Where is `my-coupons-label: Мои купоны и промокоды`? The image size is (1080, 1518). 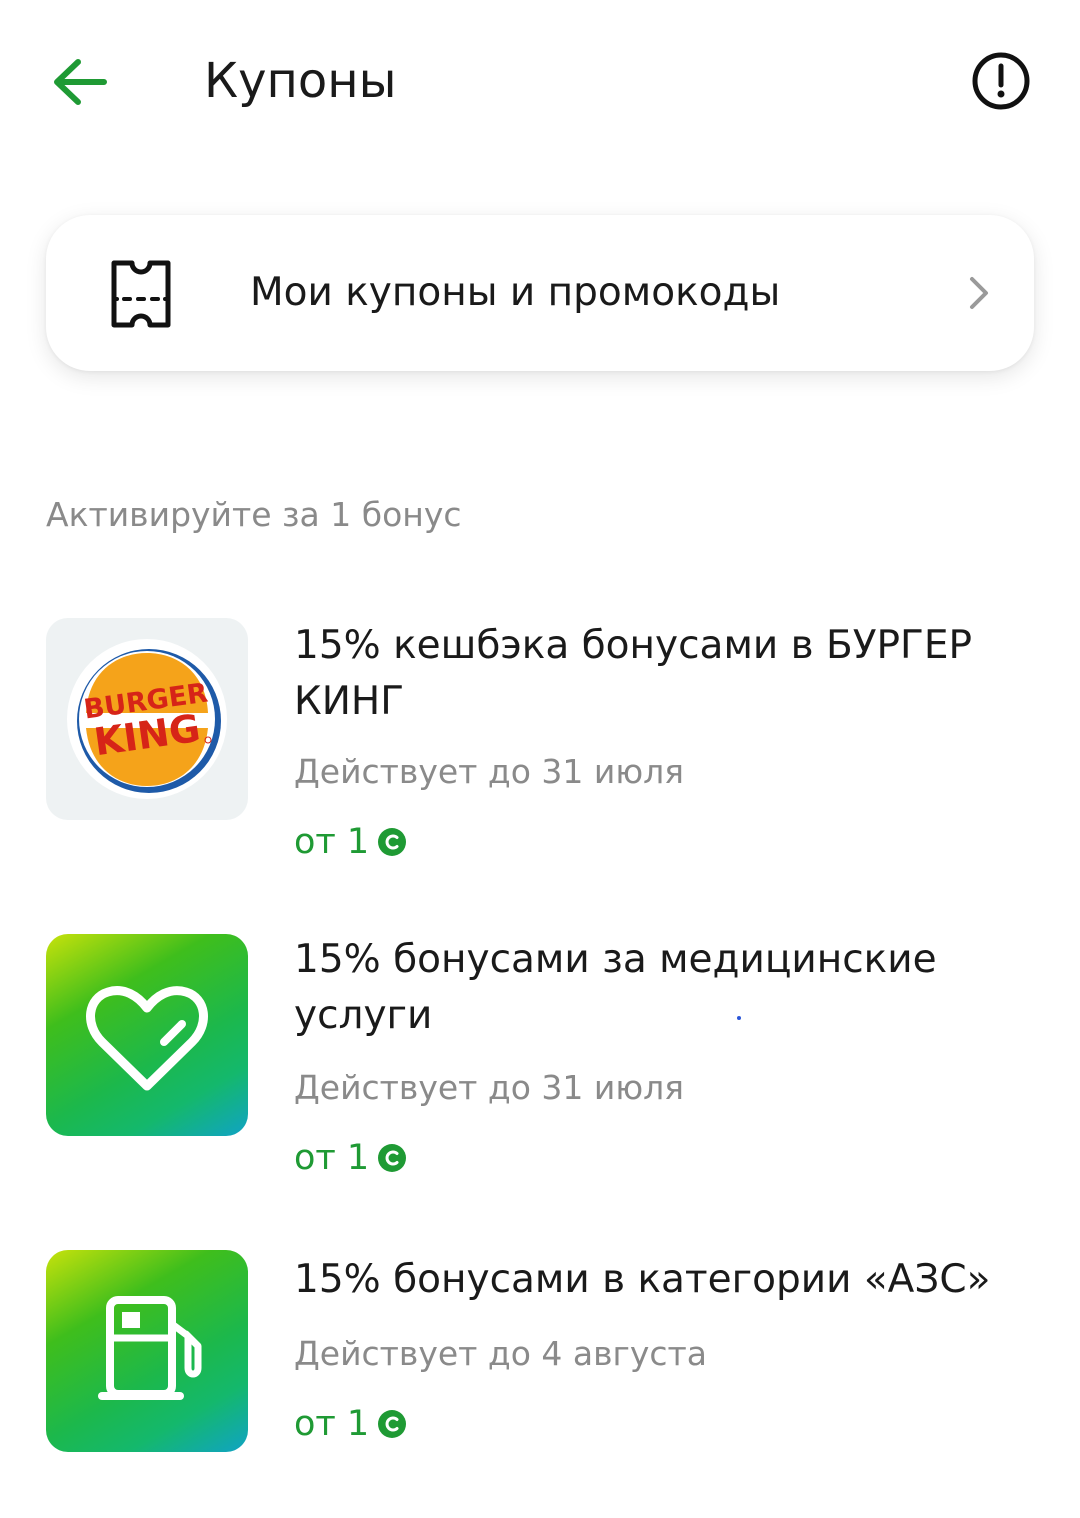 my-coupons-label: Мои купоны и промокоды is located at coordinates (515, 292).